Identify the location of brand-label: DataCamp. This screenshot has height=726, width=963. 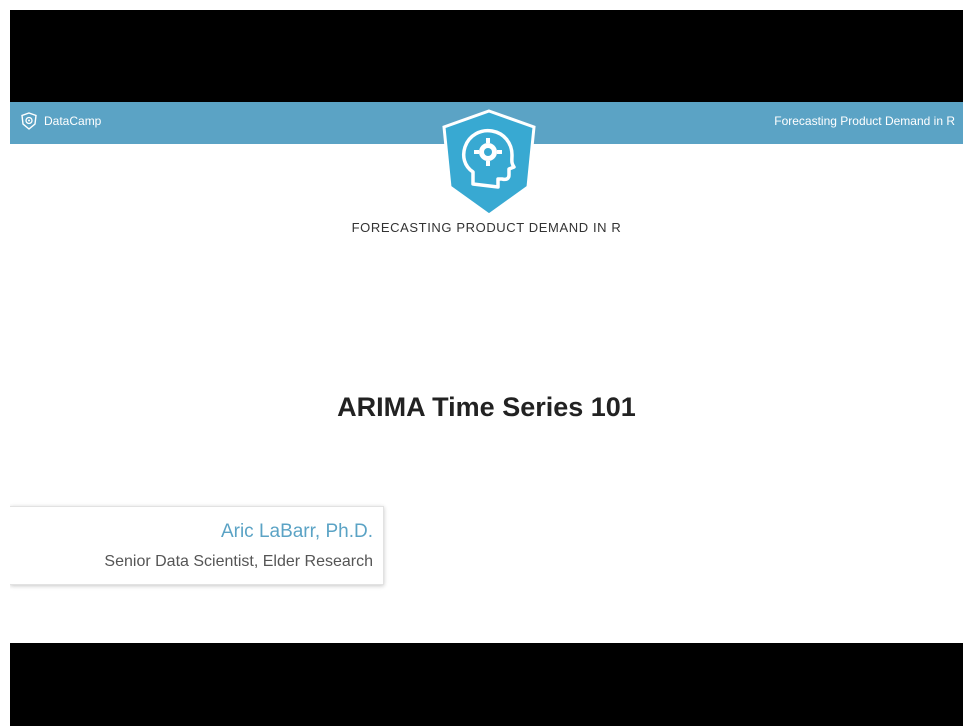
(73, 121).